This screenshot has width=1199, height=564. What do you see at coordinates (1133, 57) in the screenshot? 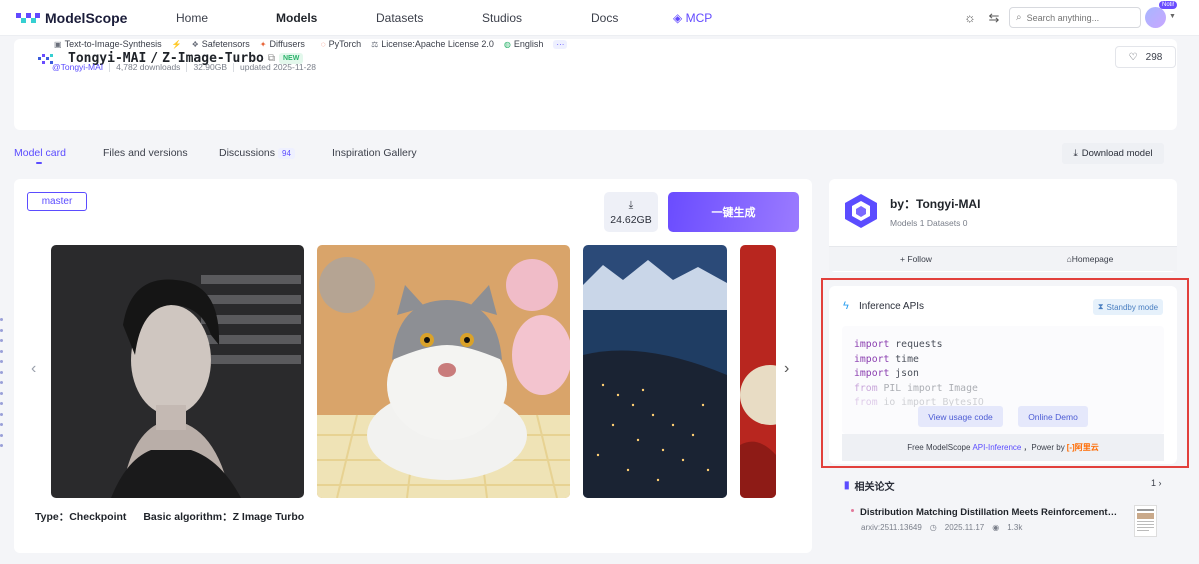
I see `heart-icon: ♡` at bounding box center [1133, 57].